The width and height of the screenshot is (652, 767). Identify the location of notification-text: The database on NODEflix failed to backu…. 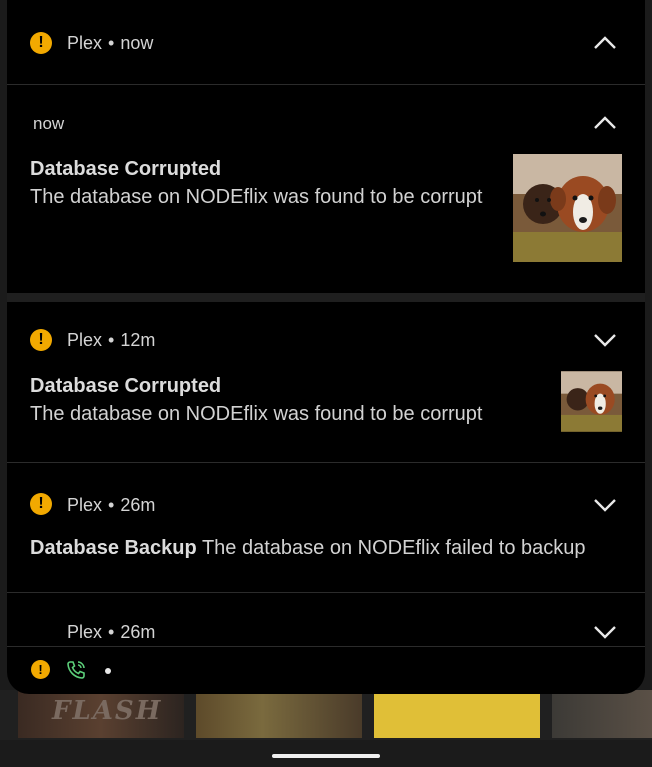
(393, 548).